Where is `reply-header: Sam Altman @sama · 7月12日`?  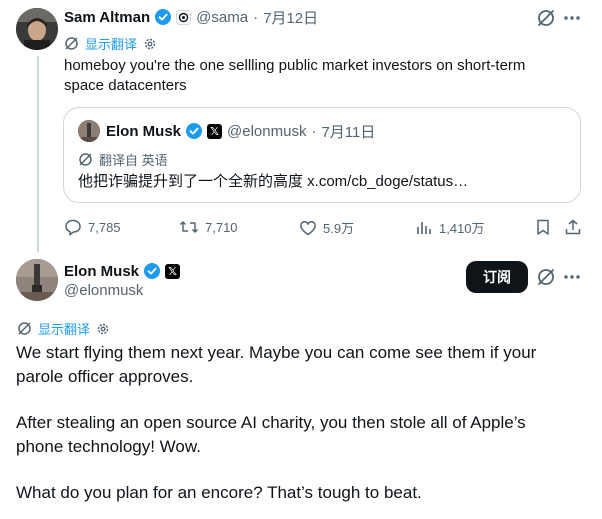 reply-header: Sam Altman @sama · 7月12日 is located at coordinates (191, 17).